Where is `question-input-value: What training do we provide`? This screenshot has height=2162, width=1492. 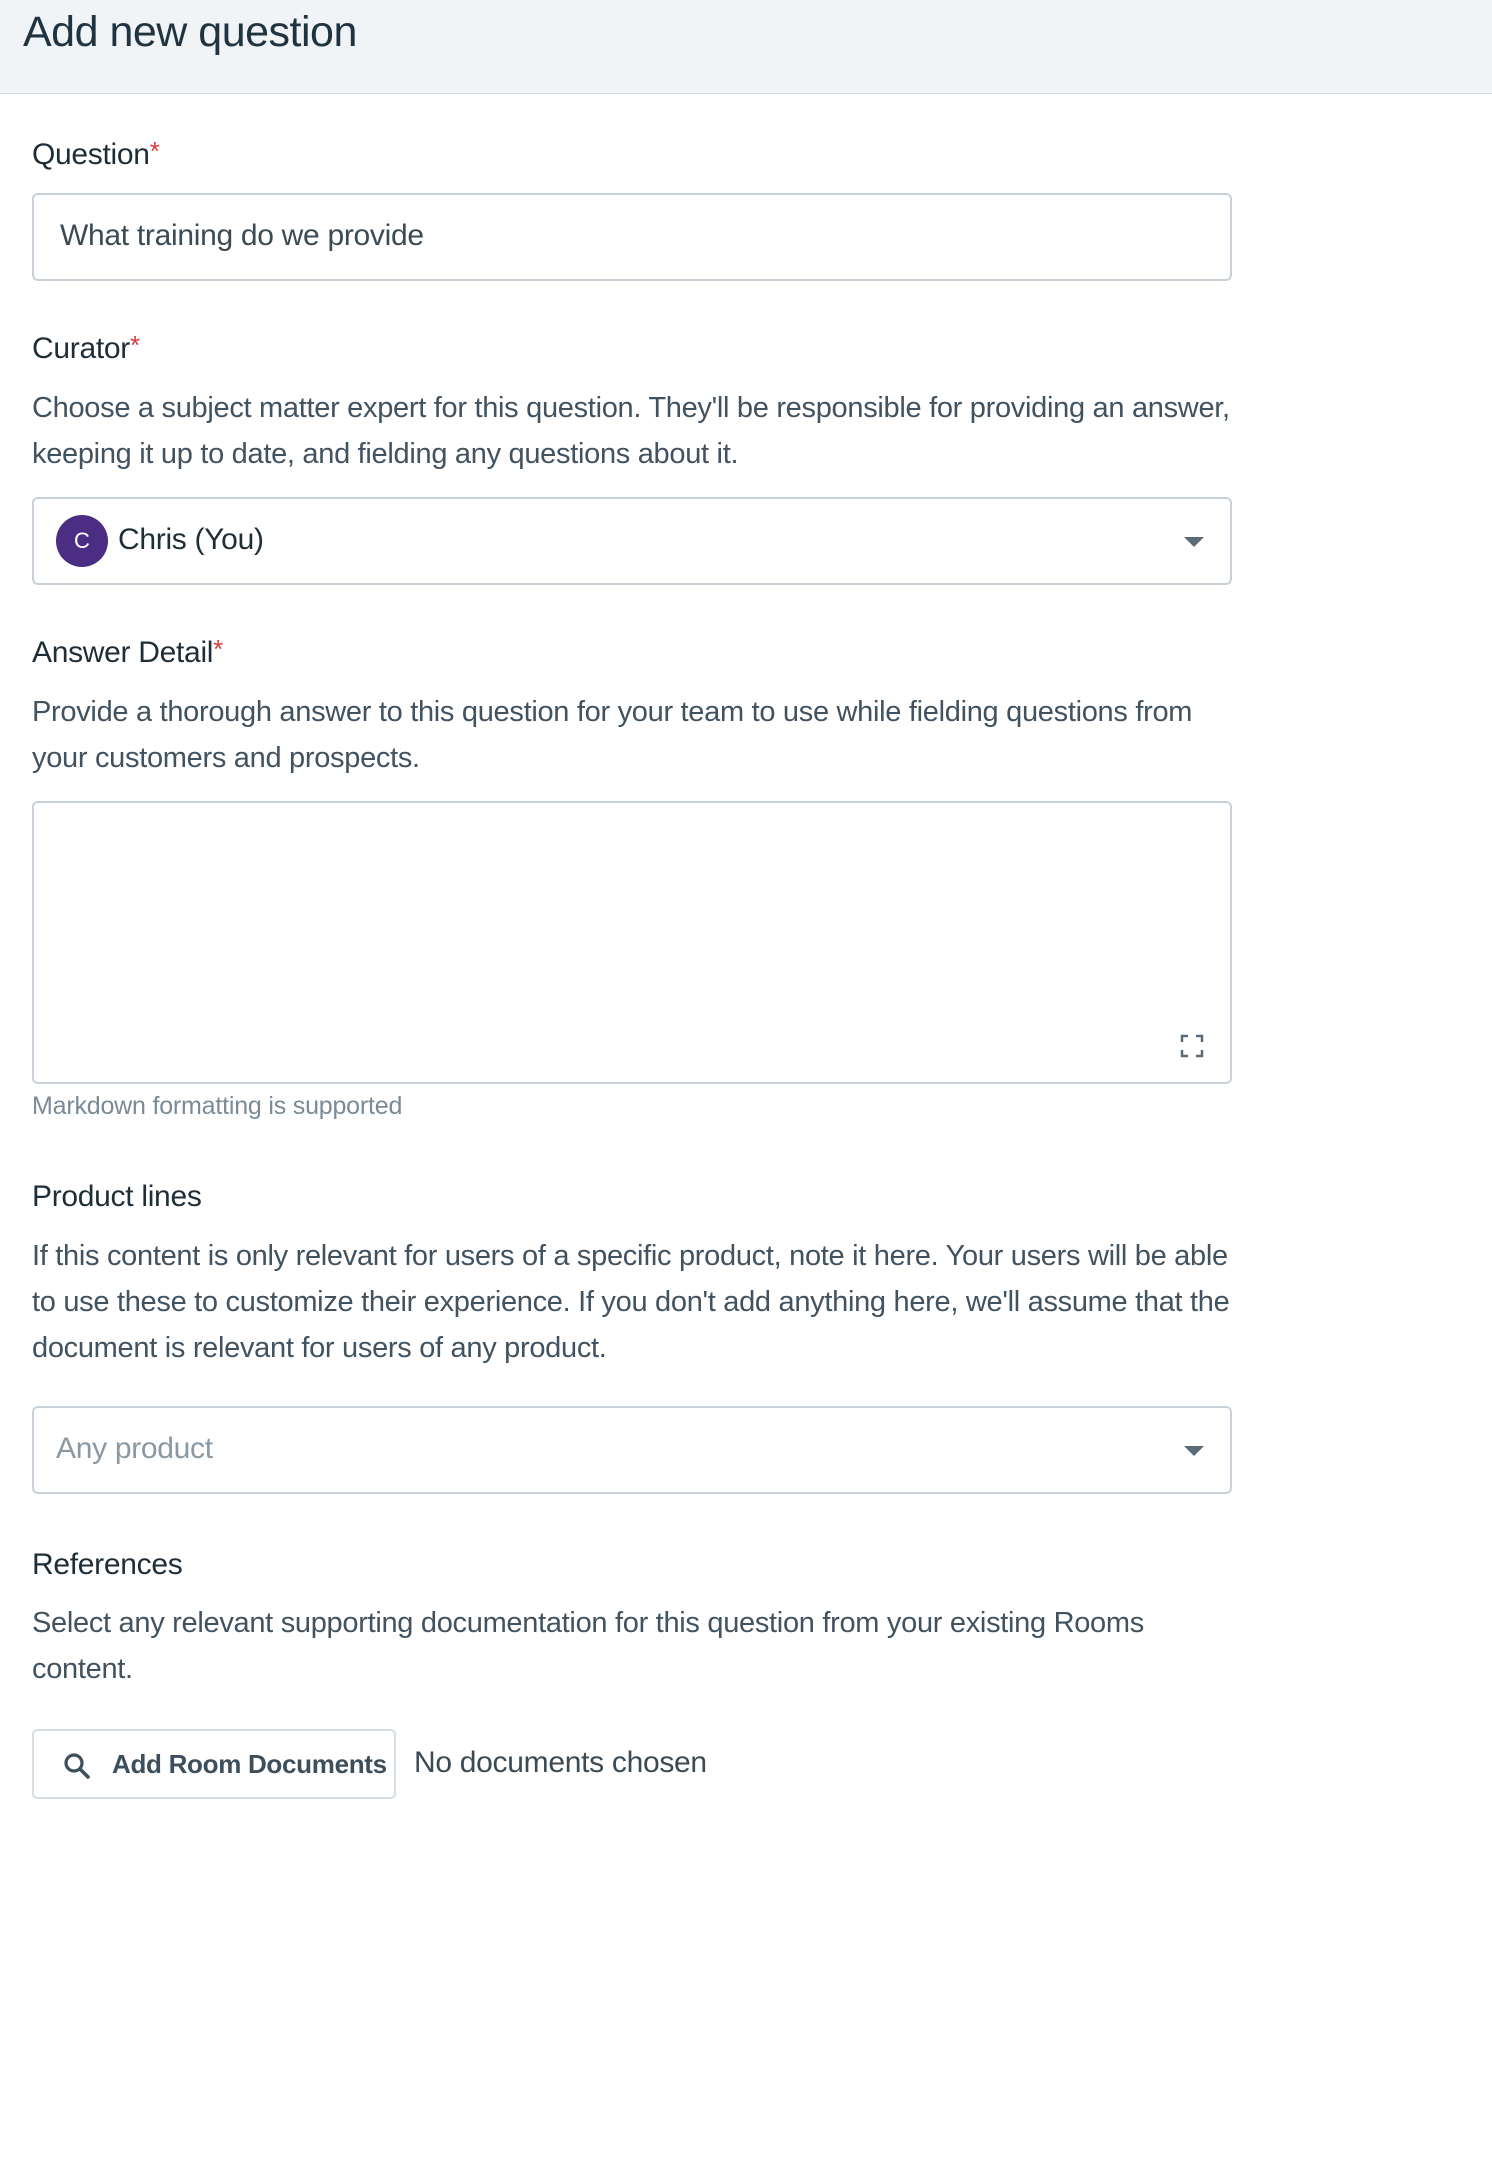
question-input-value: What training do we provide is located at coordinates (242, 235).